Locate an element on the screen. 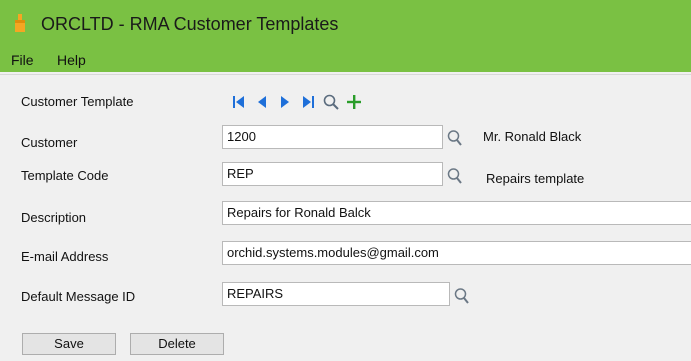 This screenshot has height=361, width=691. description-field: Repairs for Ronald Balck is located at coordinates (456, 213).